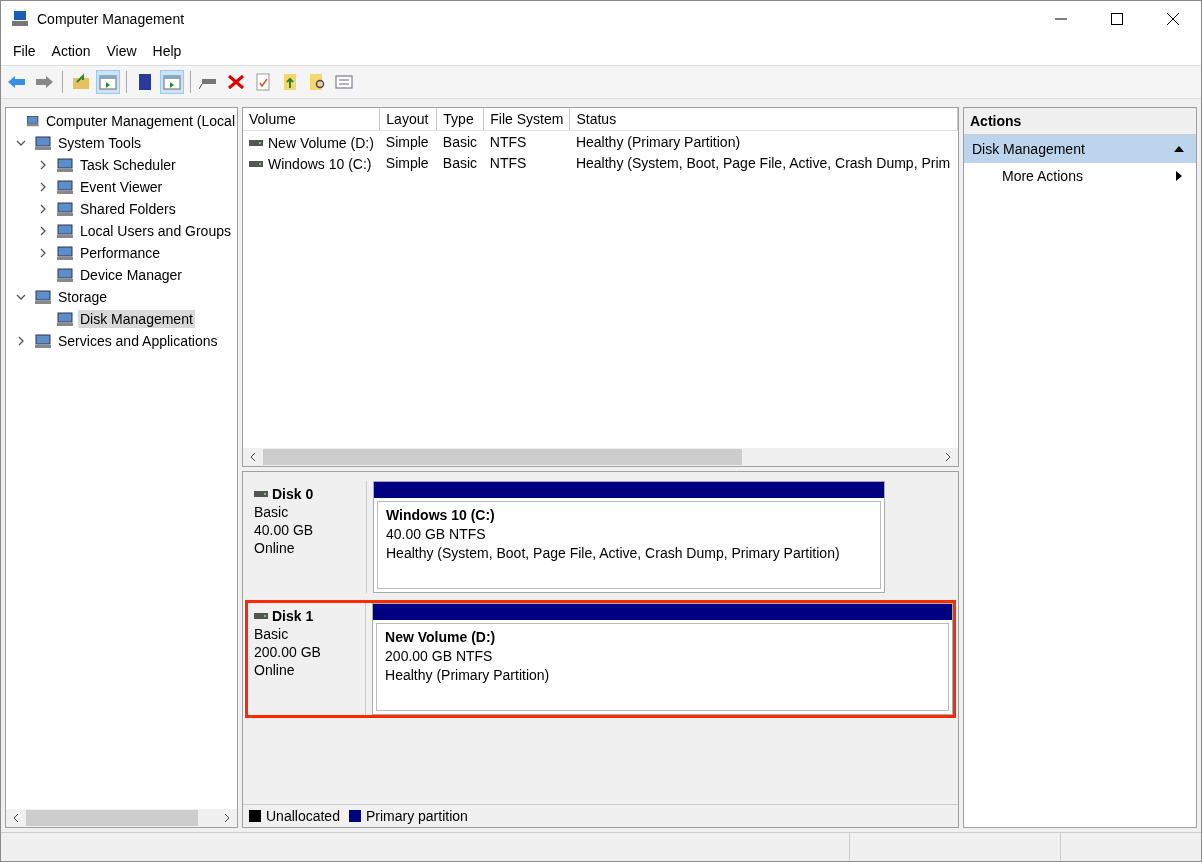 The height and width of the screenshot is (862, 1202). I want to click on checklist-document-icon, so click(263, 82).